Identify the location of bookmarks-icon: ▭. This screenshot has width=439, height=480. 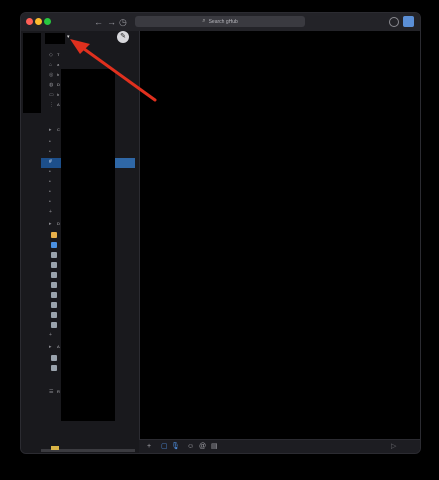
(51, 95).